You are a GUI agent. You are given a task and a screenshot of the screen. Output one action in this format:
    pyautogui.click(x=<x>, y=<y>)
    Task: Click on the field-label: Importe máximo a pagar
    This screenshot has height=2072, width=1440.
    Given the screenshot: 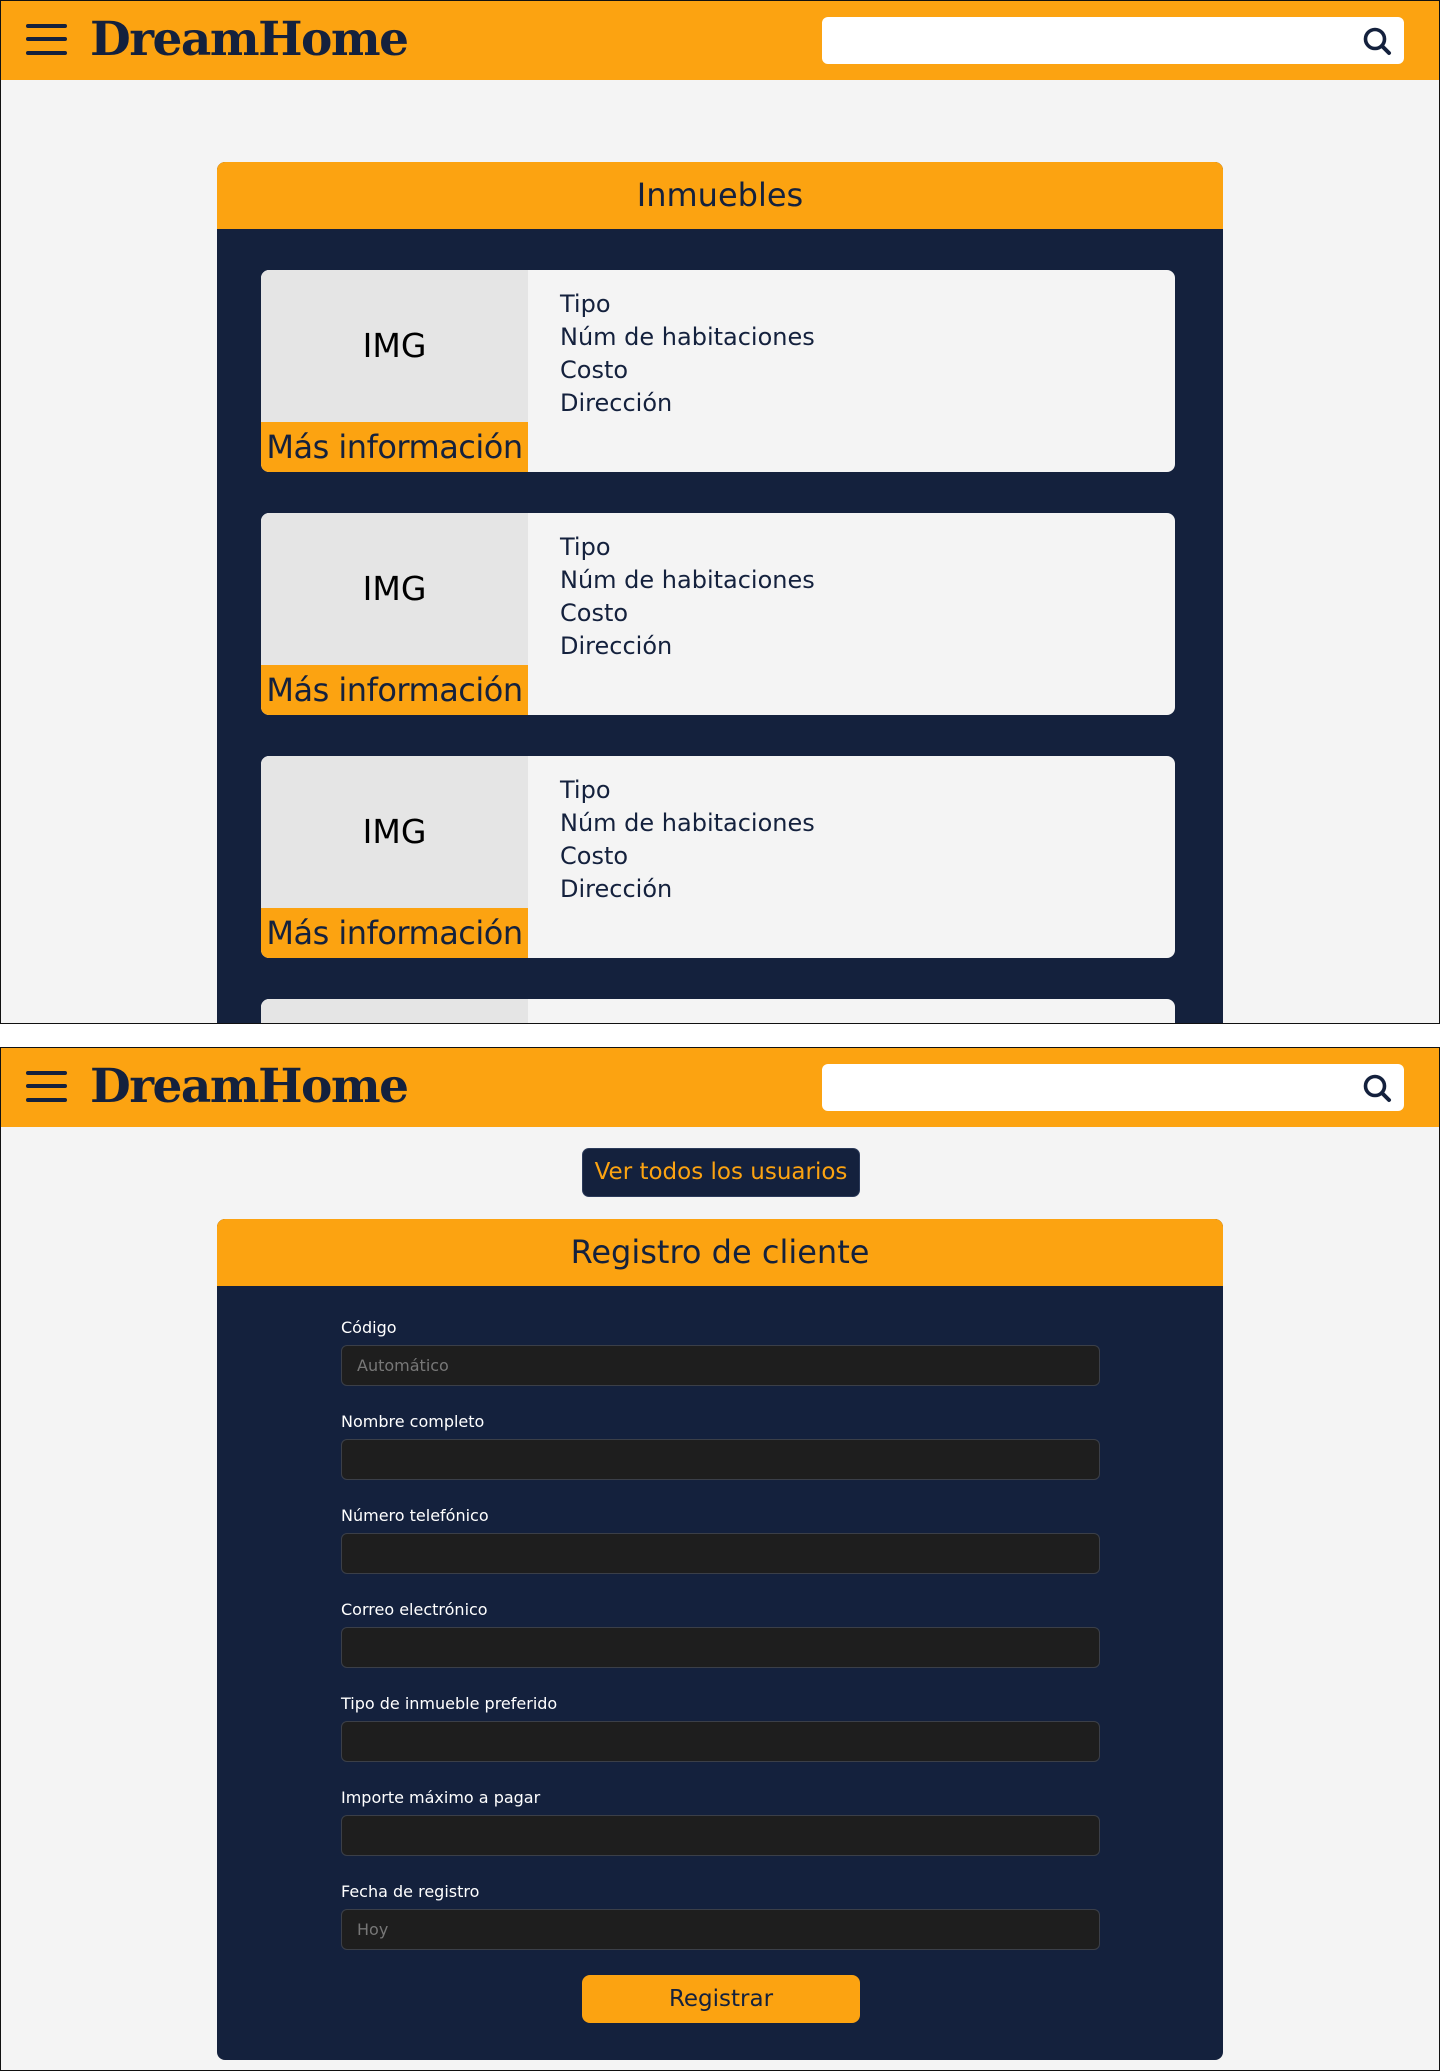 What is the action you would take?
    pyautogui.click(x=441, y=1797)
    